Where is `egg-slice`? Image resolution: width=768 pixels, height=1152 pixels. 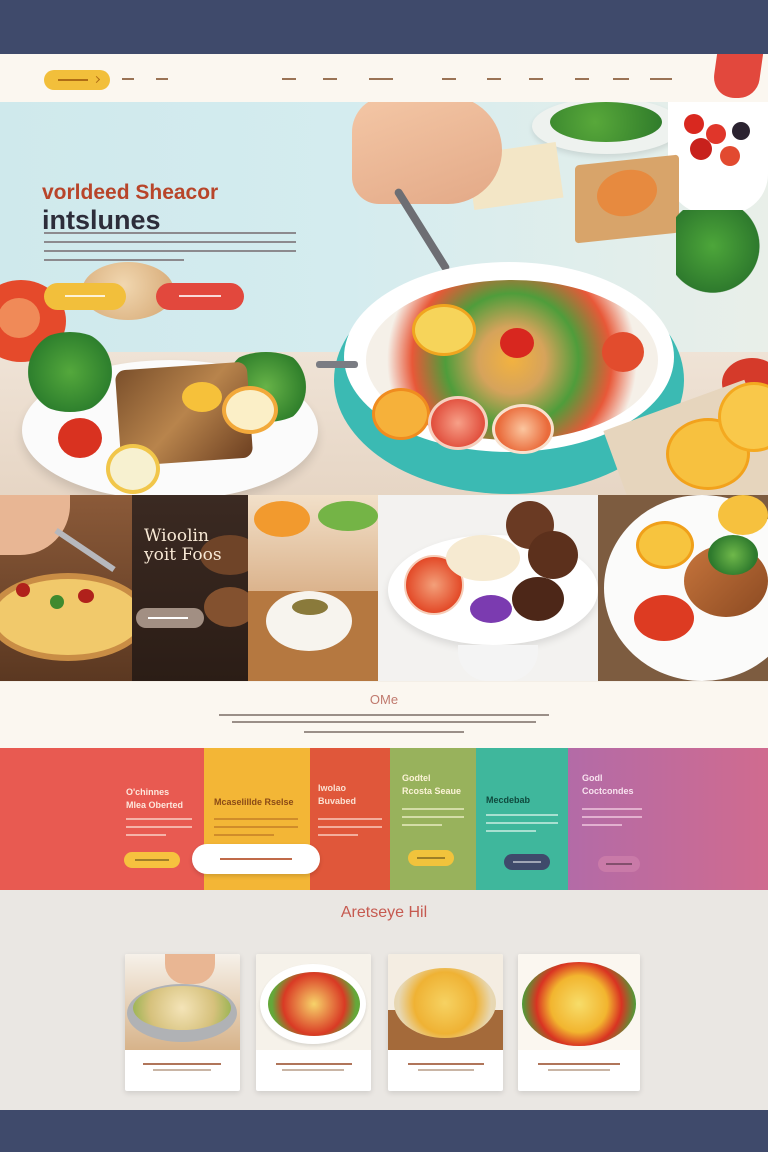 egg-slice is located at coordinates (133, 469).